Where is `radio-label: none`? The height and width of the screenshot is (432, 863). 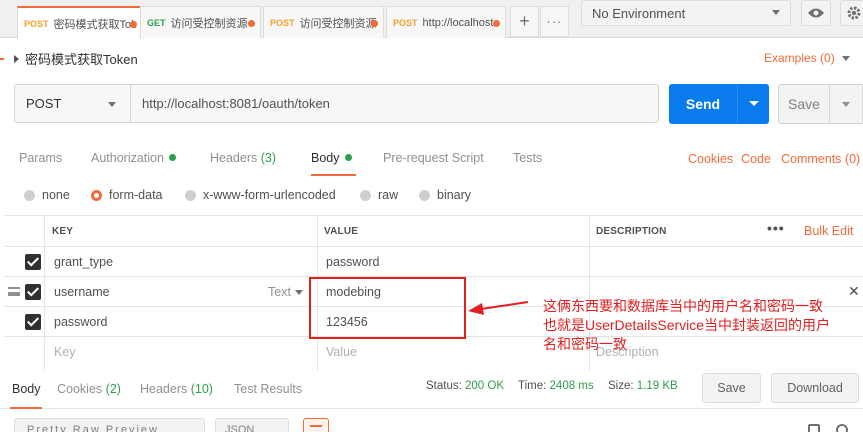
radio-label: none is located at coordinates (56, 195).